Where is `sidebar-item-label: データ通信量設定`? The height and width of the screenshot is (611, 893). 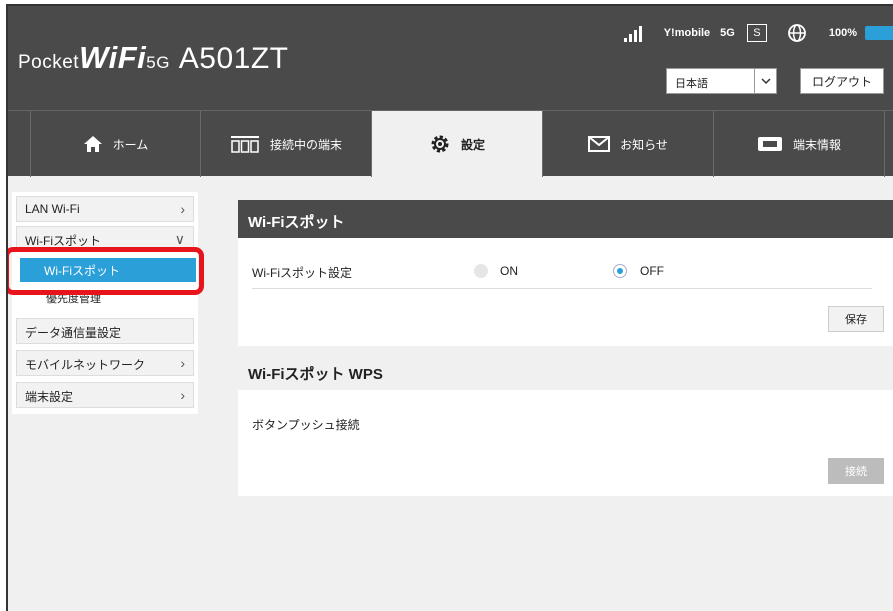 sidebar-item-label: データ通信量設定 is located at coordinates (73, 333).